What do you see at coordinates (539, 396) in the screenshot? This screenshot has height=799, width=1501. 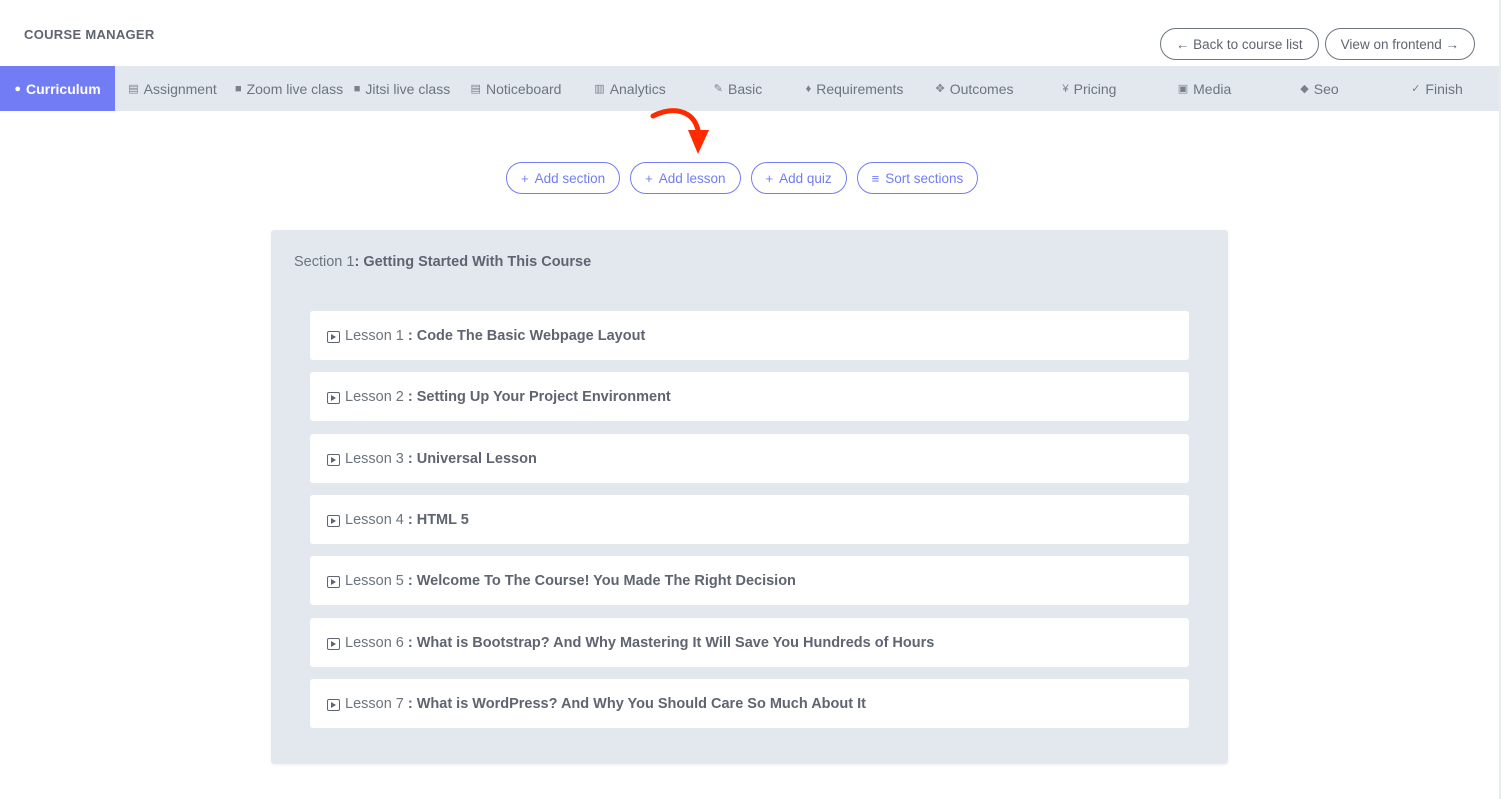 I see `lesson-title: : Setting Up Your Project Environment` at bounding box center [539, 396].